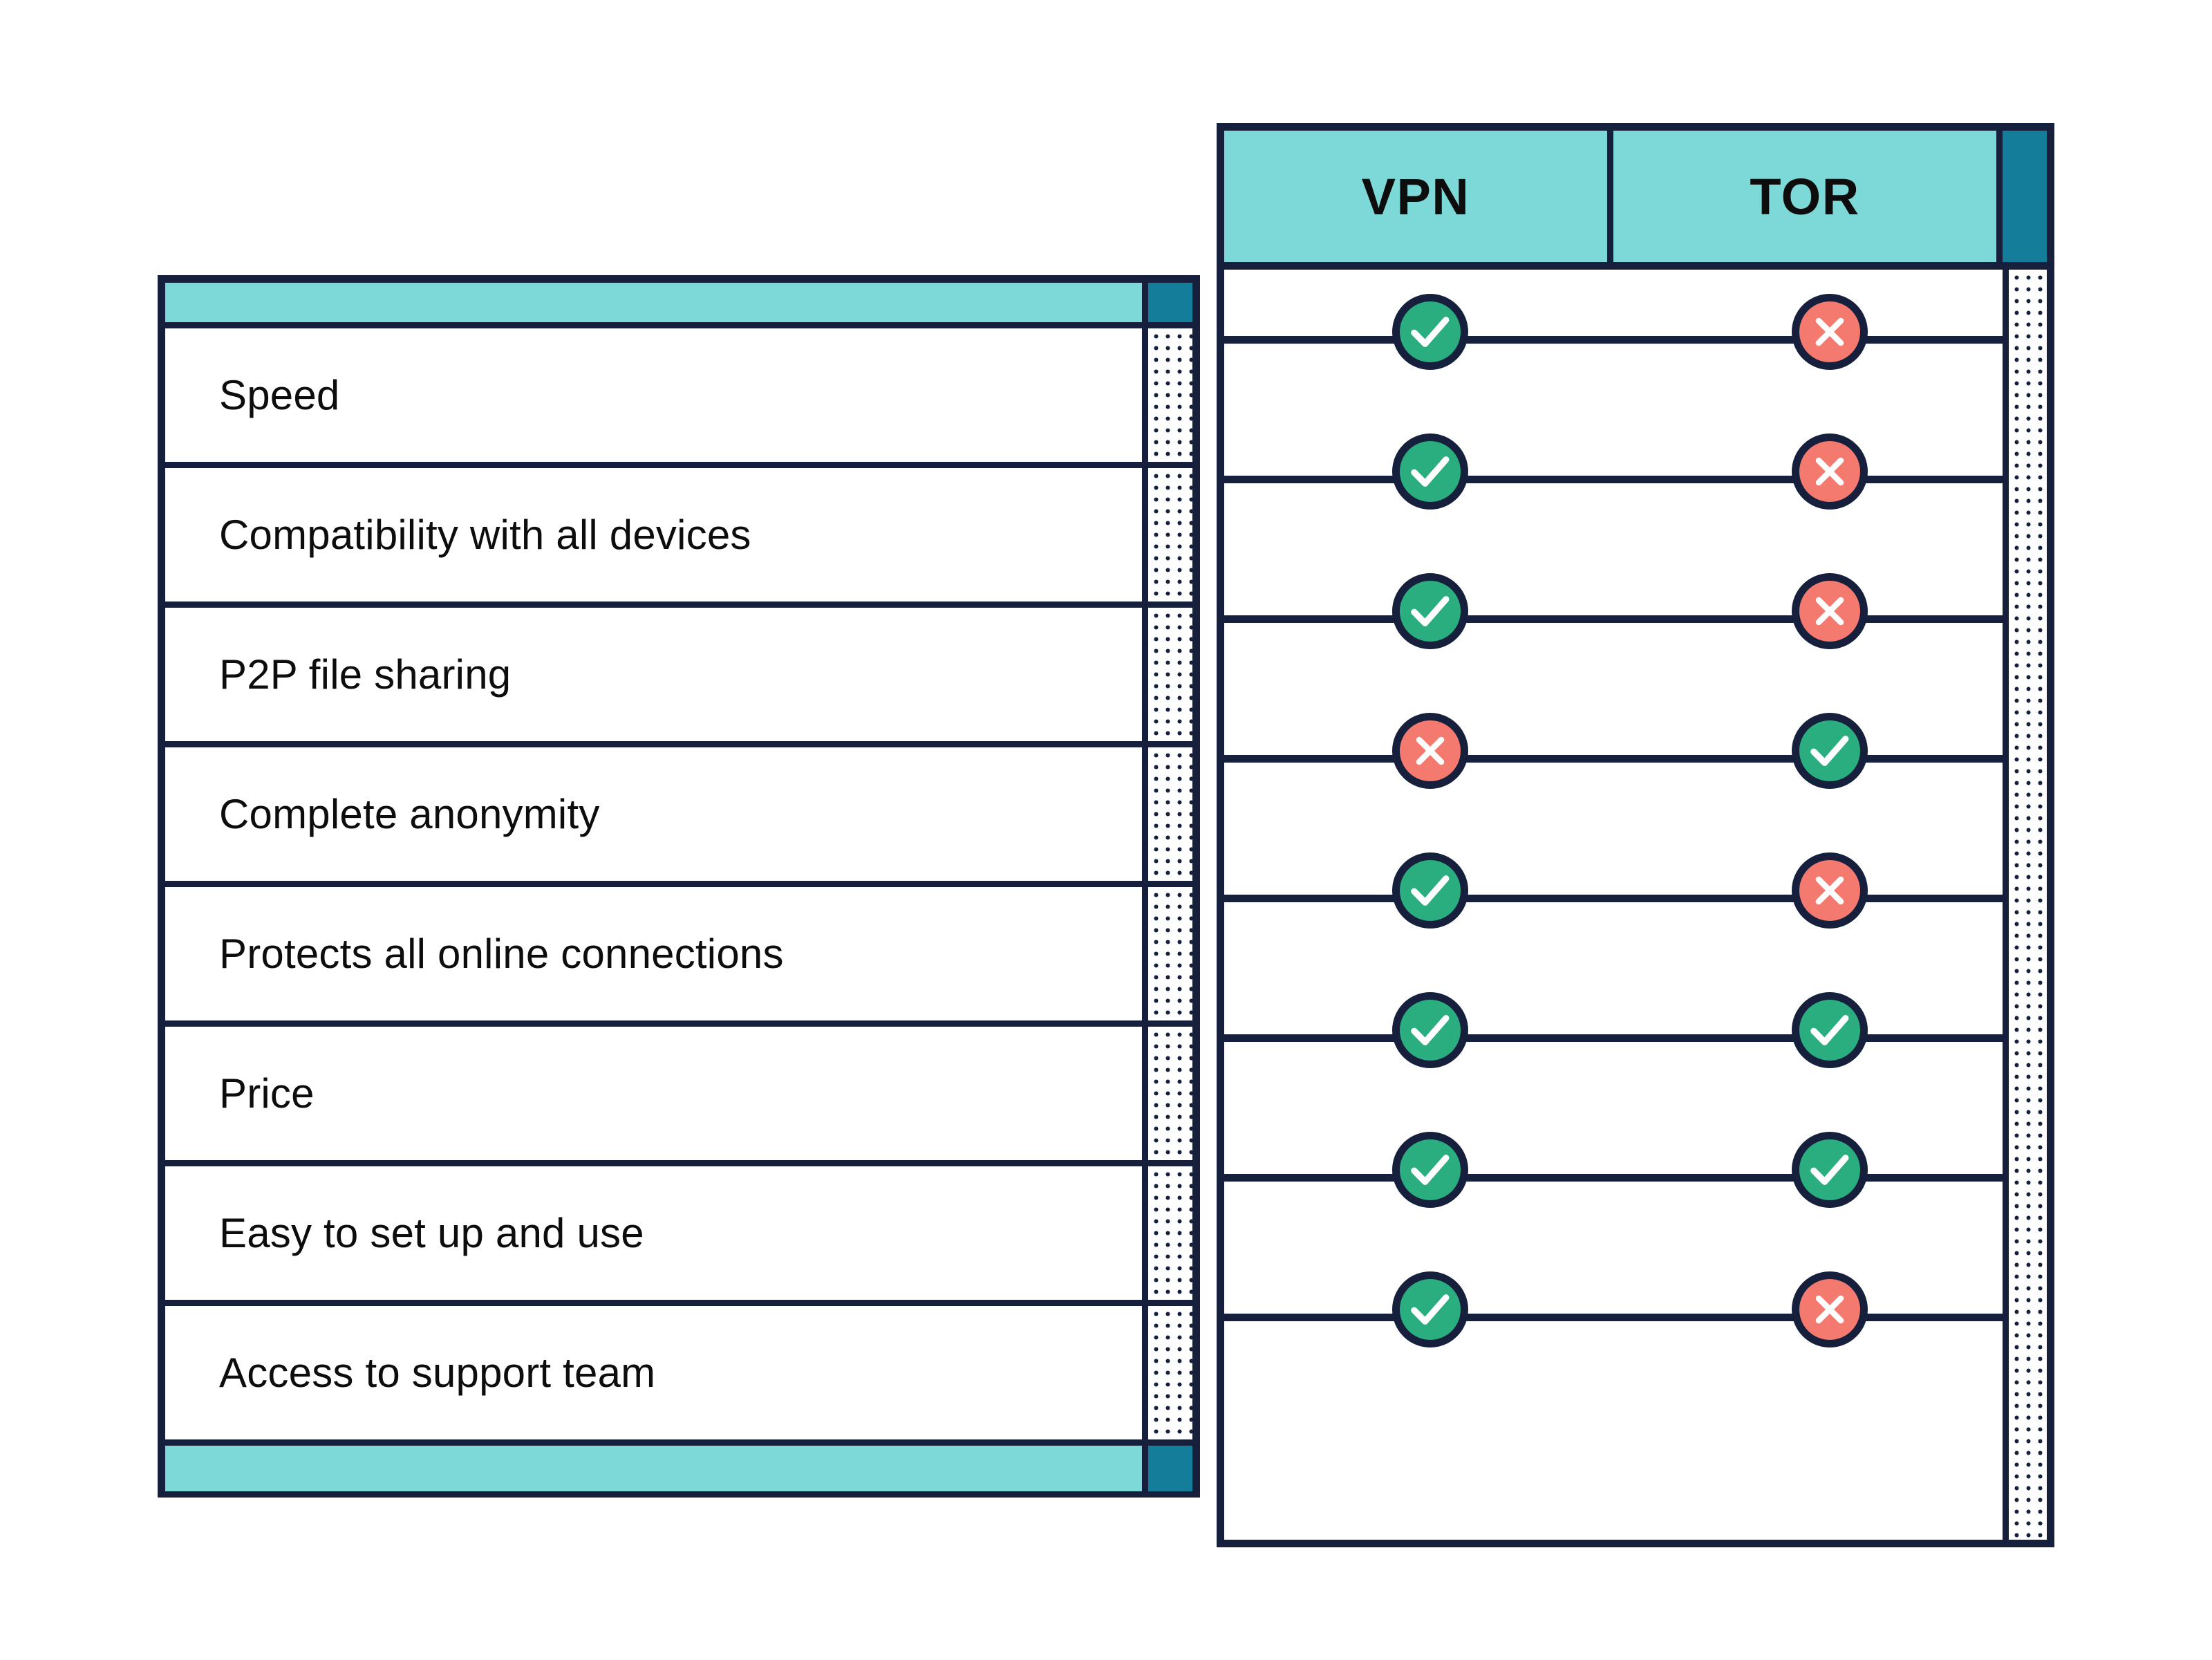 The height and width of the screenshot is (1660, 2212). I want to click on feature-label-cell: Price, so click(656, 1093).